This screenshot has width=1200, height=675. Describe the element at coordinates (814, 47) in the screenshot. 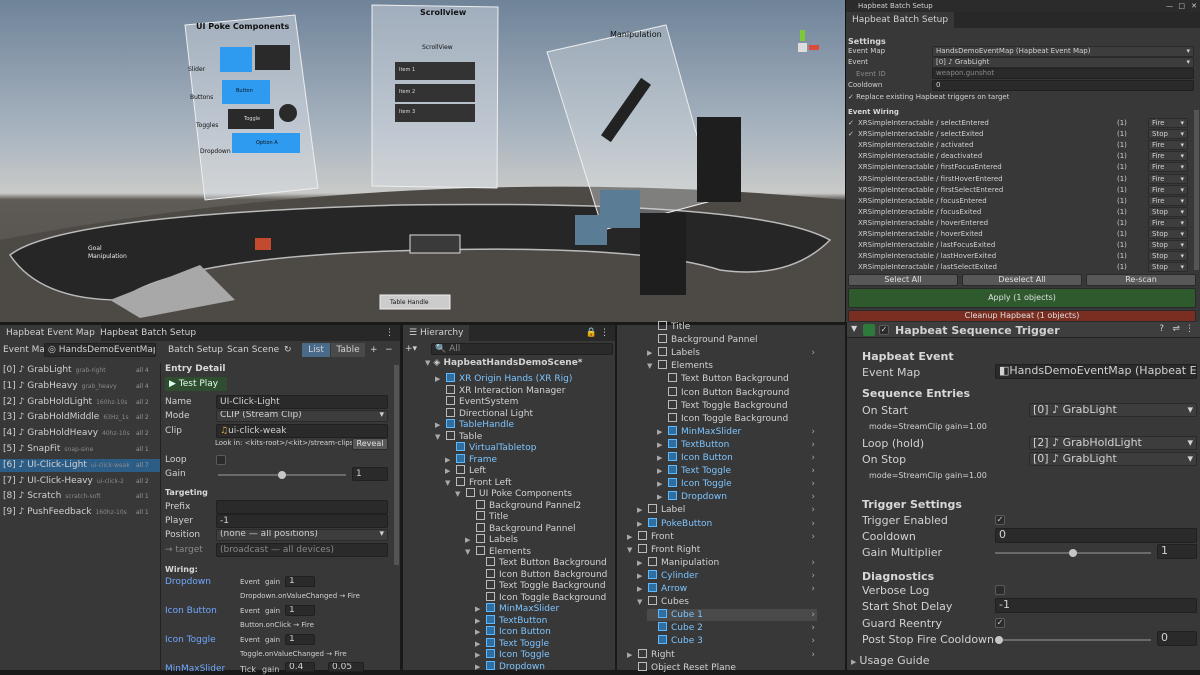

I see `gizmo-x-icon` at that location.